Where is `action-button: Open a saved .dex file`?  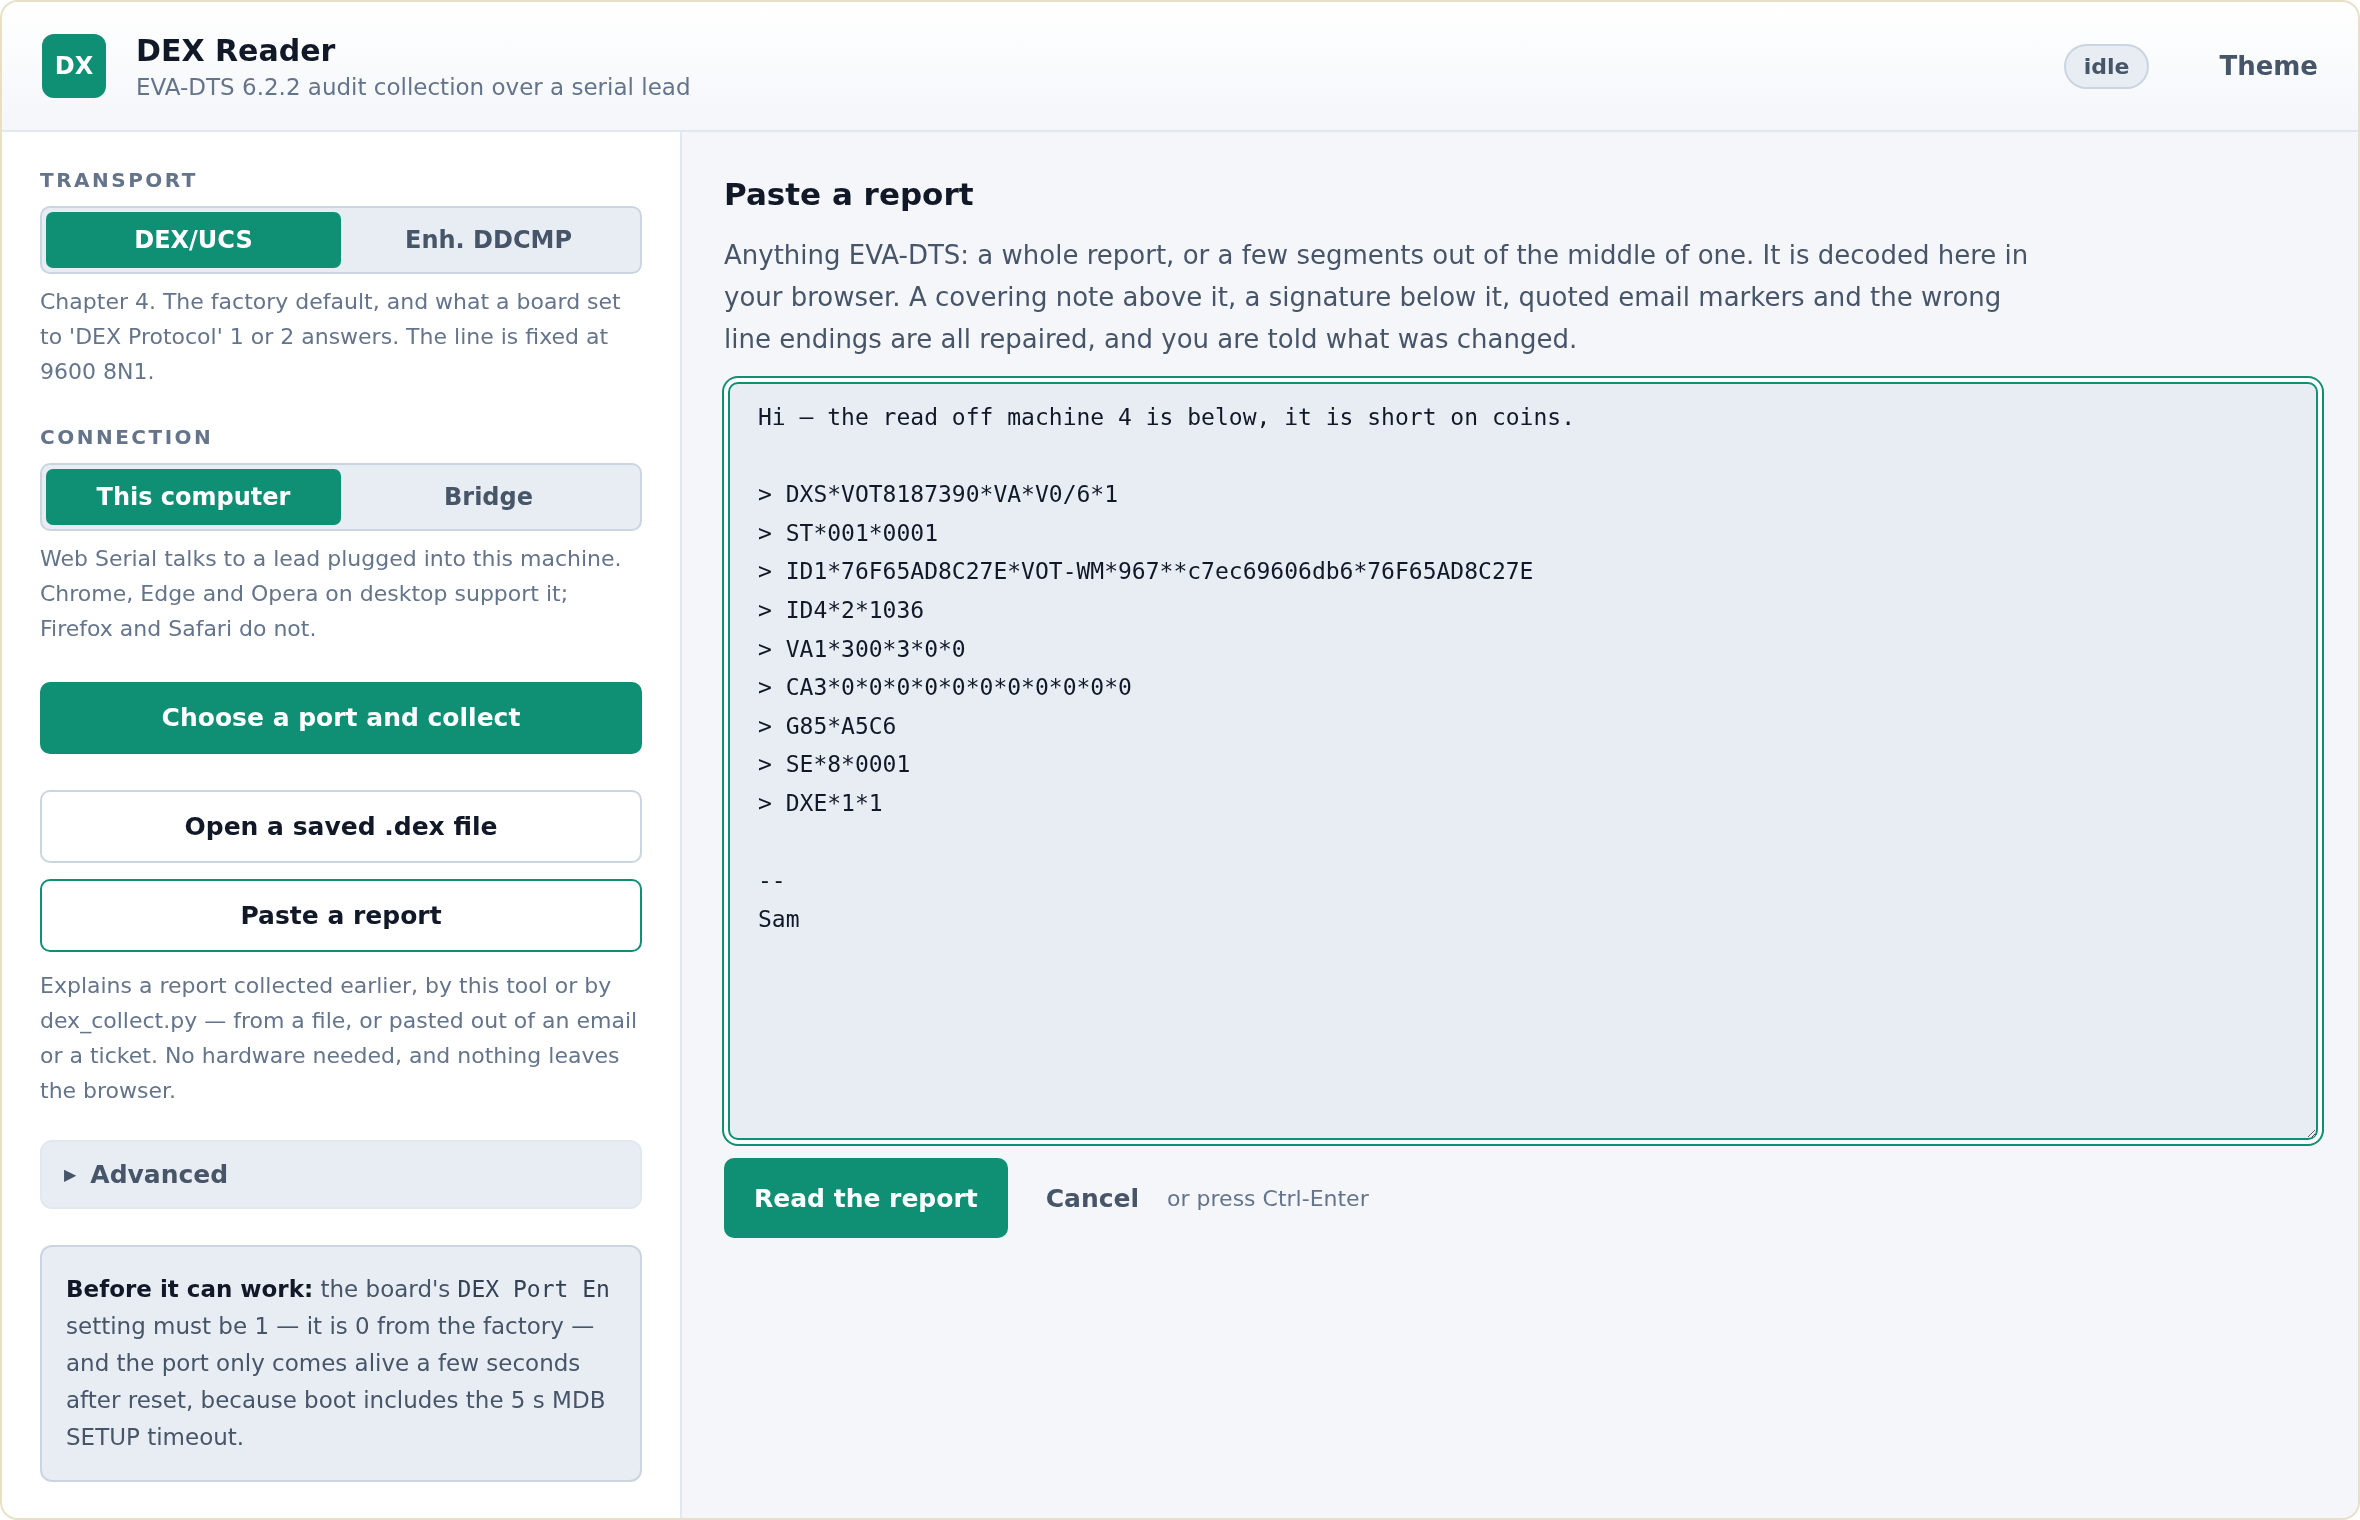
action-button: Open a saved .dex file is located at coordinates (341, 827).